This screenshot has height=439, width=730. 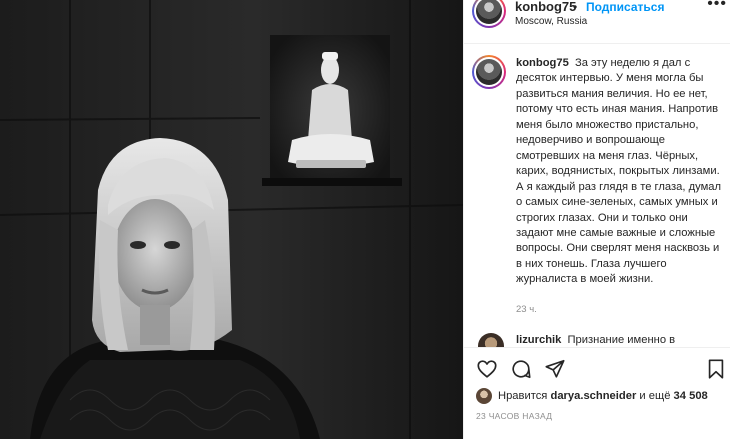 I want to click on likes-middle: и ещё, so click(x=655, y=396).